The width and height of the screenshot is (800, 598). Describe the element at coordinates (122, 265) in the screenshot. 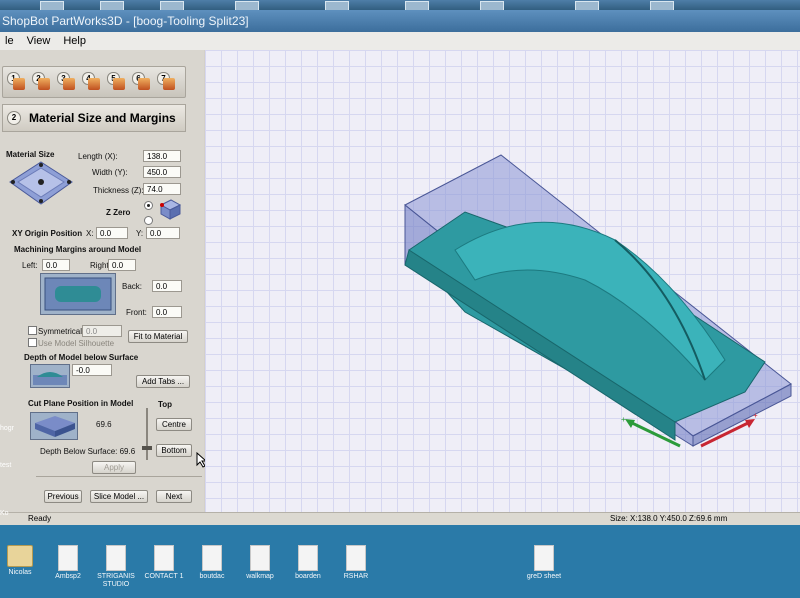

I see `margin-right-field: 0.0` at that location.